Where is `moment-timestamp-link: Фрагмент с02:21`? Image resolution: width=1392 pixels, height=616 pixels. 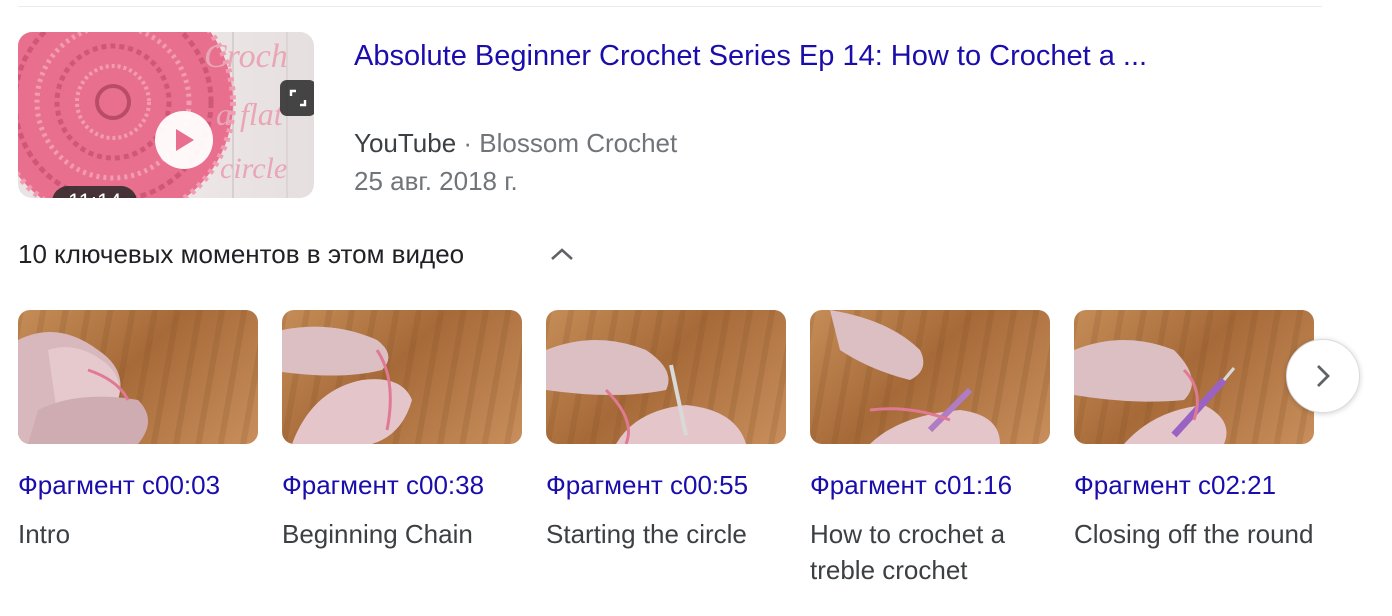
moment-timestamp-link: Фрагмент с02:21 is located at coordinates (1194, 485).